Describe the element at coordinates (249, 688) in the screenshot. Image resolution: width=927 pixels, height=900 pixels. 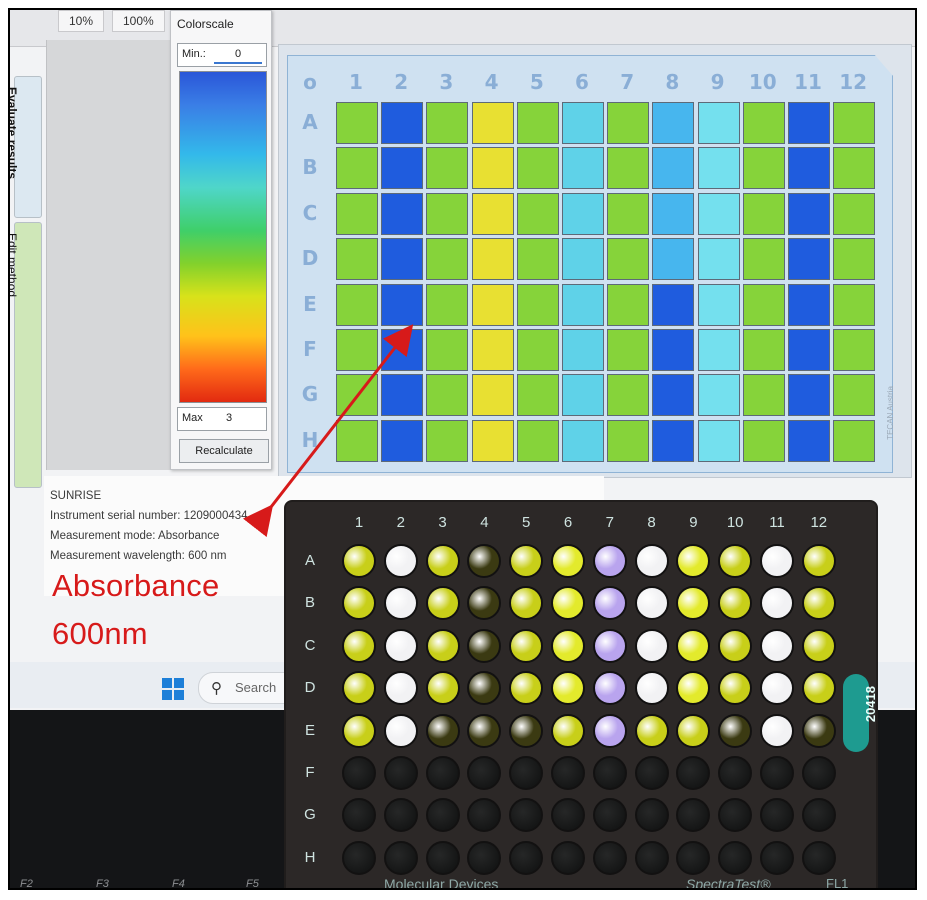
I see `taskbar-search: ⚲ Search` at that location.